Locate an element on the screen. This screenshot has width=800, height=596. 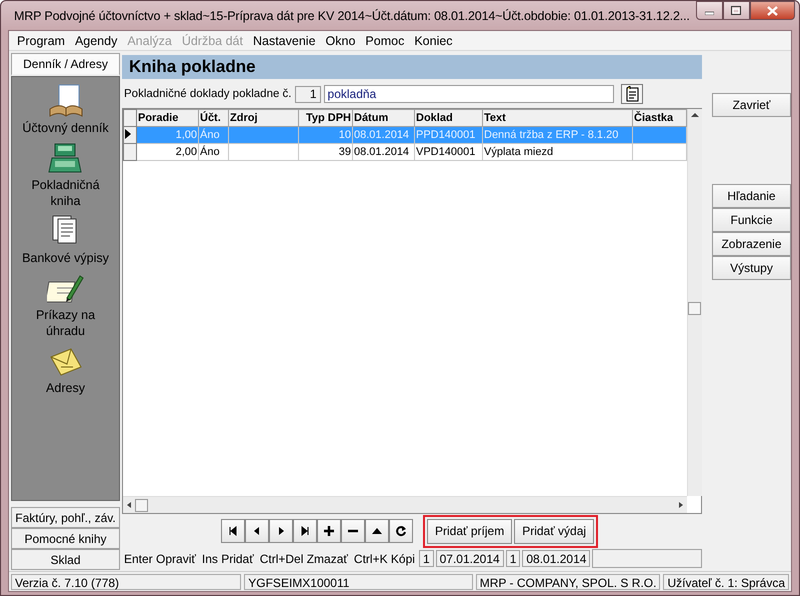
column-header: Zdroj is located at coordinates (263, 118).